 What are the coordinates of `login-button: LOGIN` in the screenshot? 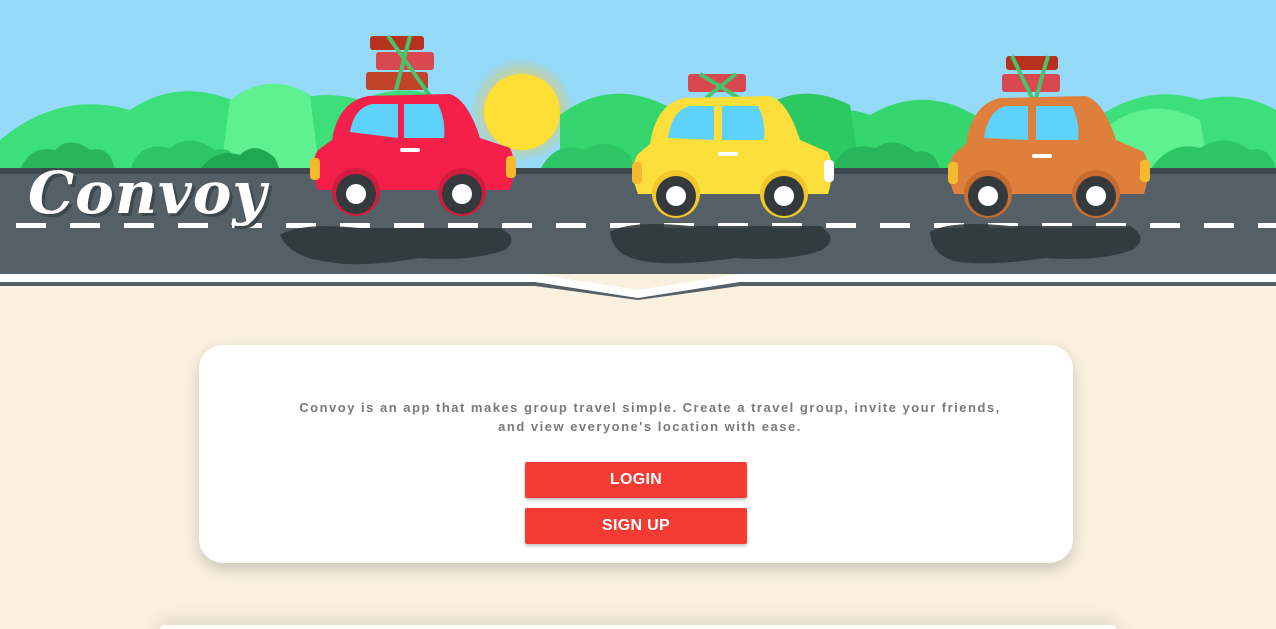 It's located at (636, 480).